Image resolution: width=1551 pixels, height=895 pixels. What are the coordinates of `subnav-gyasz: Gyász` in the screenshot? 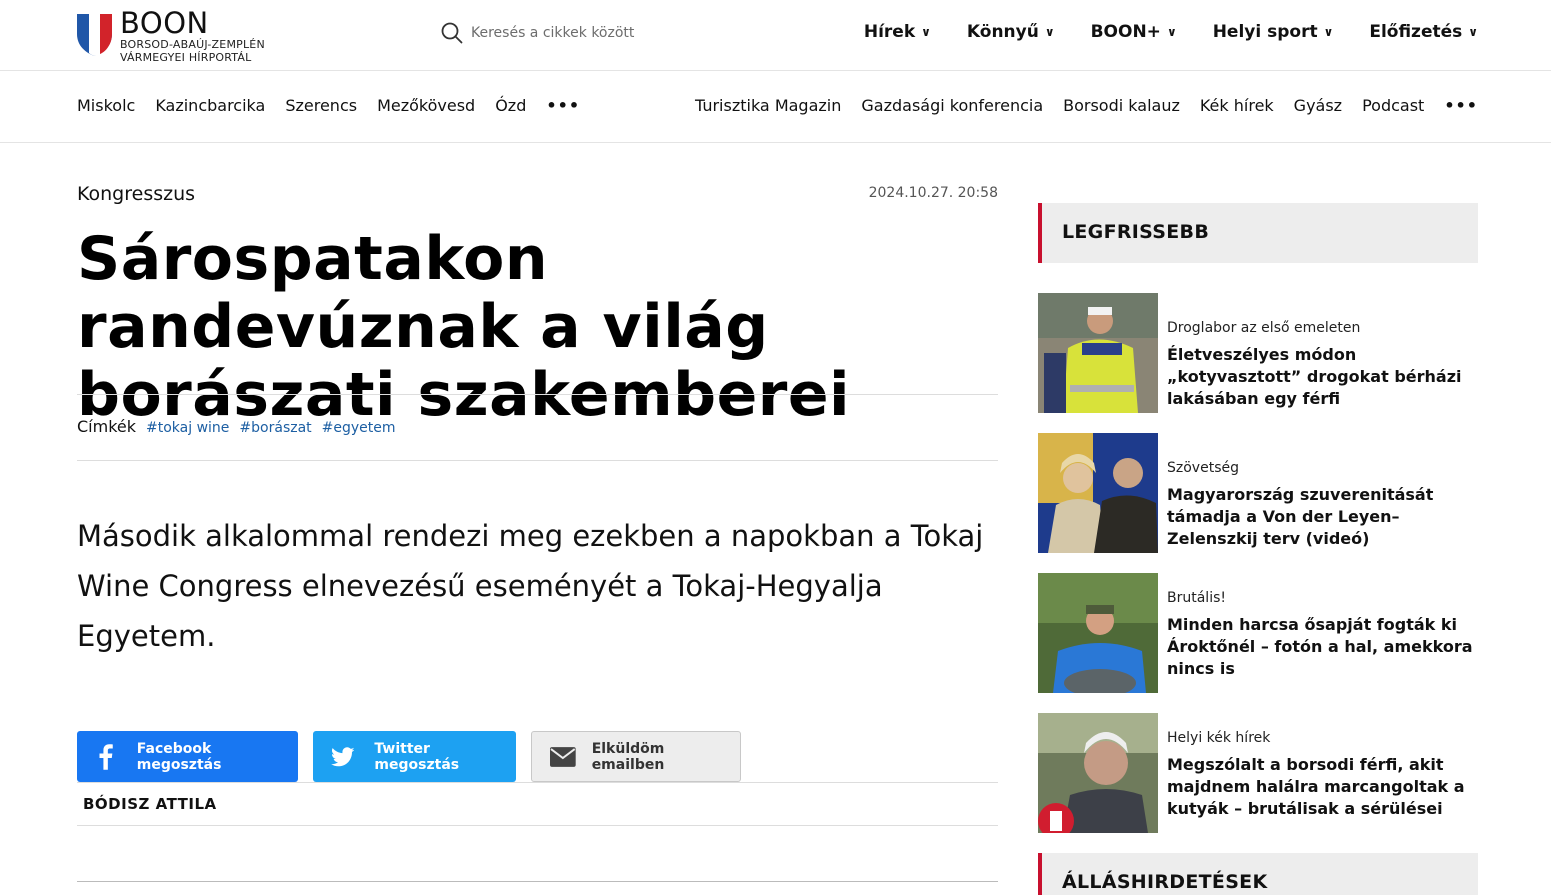 It's located at (1318, 105).